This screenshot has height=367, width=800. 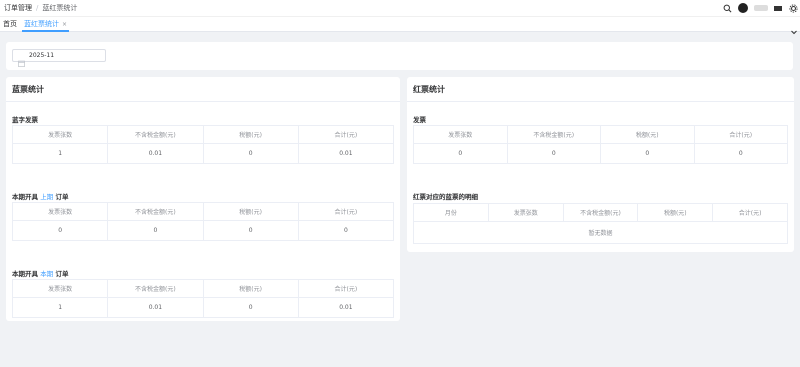 What do you see at coordinates (21, 59) in the screenshot?
I see `calendar-icon` at bounding box center [21, 59].